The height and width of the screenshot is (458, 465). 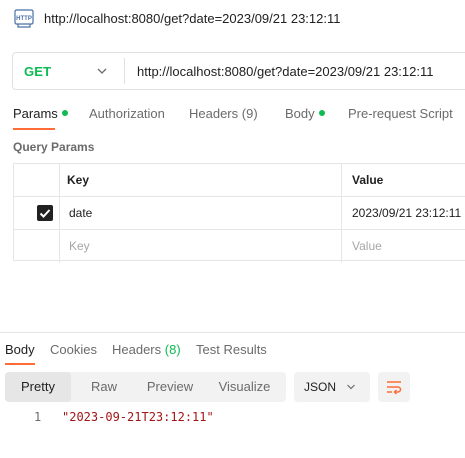 I want to click on response-tab-headers: Headers (8), so click(x=146, y=349).